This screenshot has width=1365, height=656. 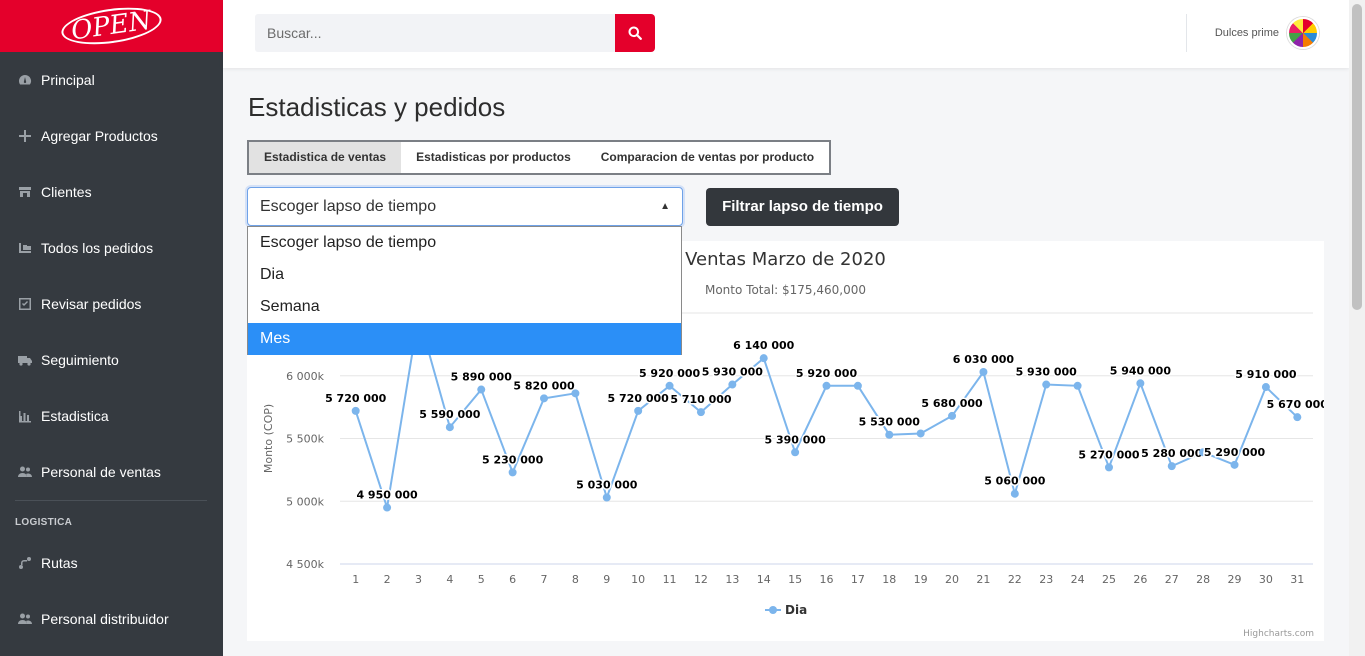 I want to click on x-tick-label: 7, so click(x=544, y=579).